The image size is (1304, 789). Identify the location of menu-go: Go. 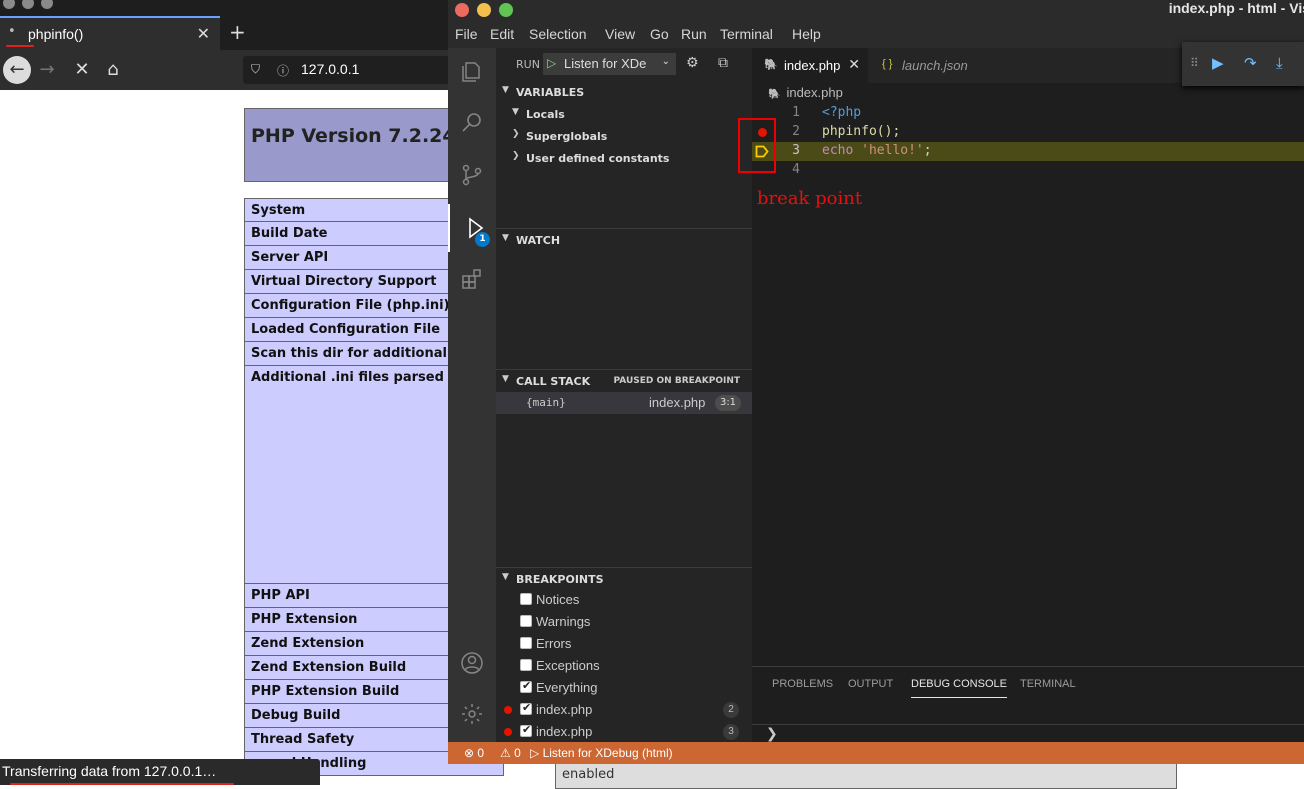
(659, 34).